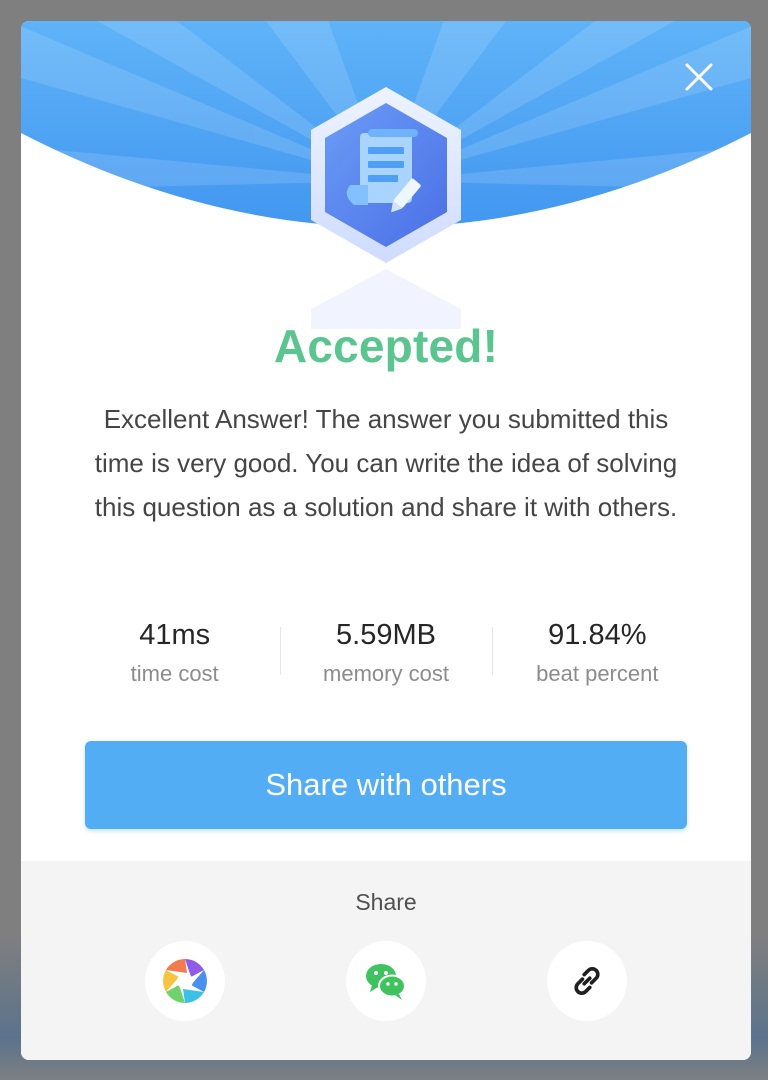  What do you see at coordinates (174, 673) in the screenshot?
I see `stat-label: time cost` at bounding box center [174, 673].